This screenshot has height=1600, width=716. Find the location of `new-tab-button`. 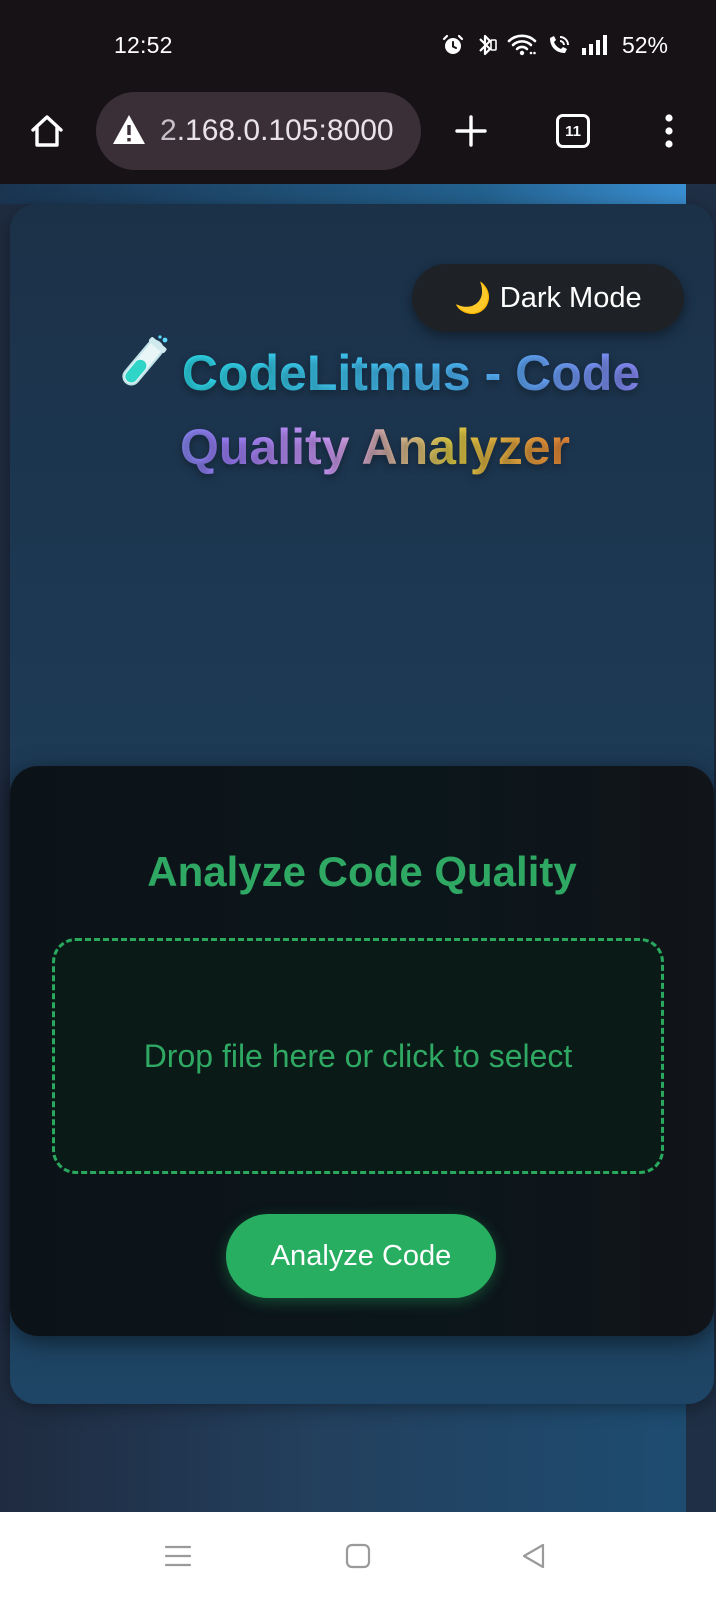

new-tab-button is located at coordinates (471, 131).